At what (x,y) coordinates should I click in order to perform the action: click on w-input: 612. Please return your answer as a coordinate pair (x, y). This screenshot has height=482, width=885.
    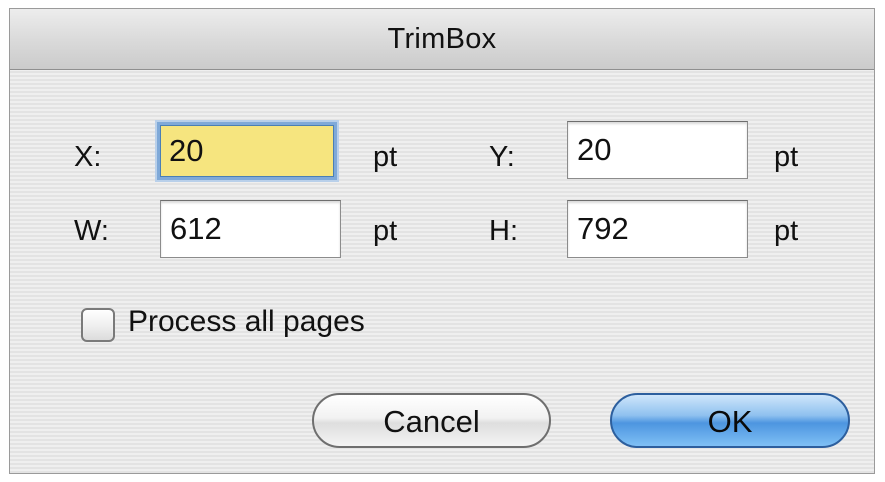
    Looking at the image, I should click on (250, 229).